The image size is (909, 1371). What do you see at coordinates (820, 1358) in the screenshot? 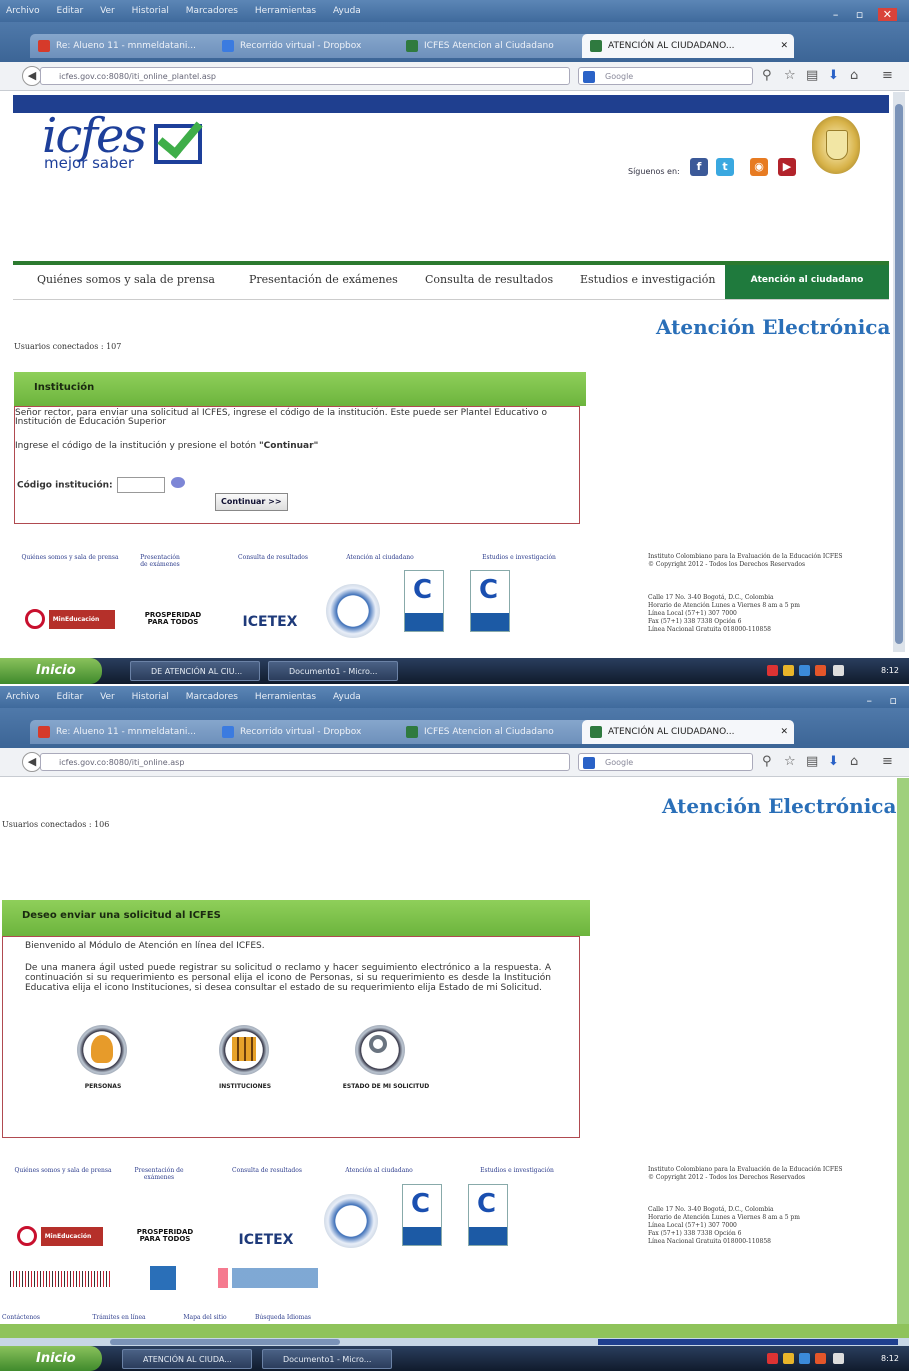
I see `tray-alert-icon` at bounding box center [820, 1358].